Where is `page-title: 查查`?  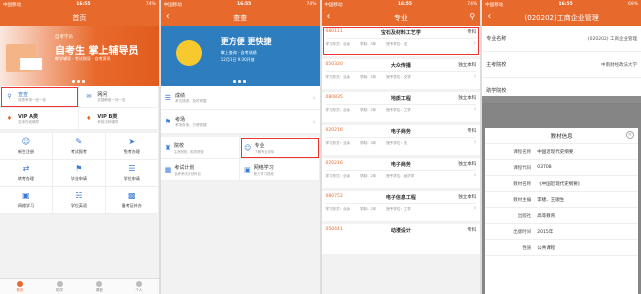 page-title: 查查 is located at coordinates (240, 17).